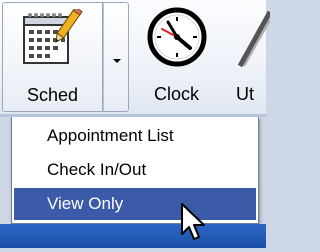 This screenshot has height=252, width=320. I want to click on menu-item-check-in-out: Check In/Out, so click(135, 169).